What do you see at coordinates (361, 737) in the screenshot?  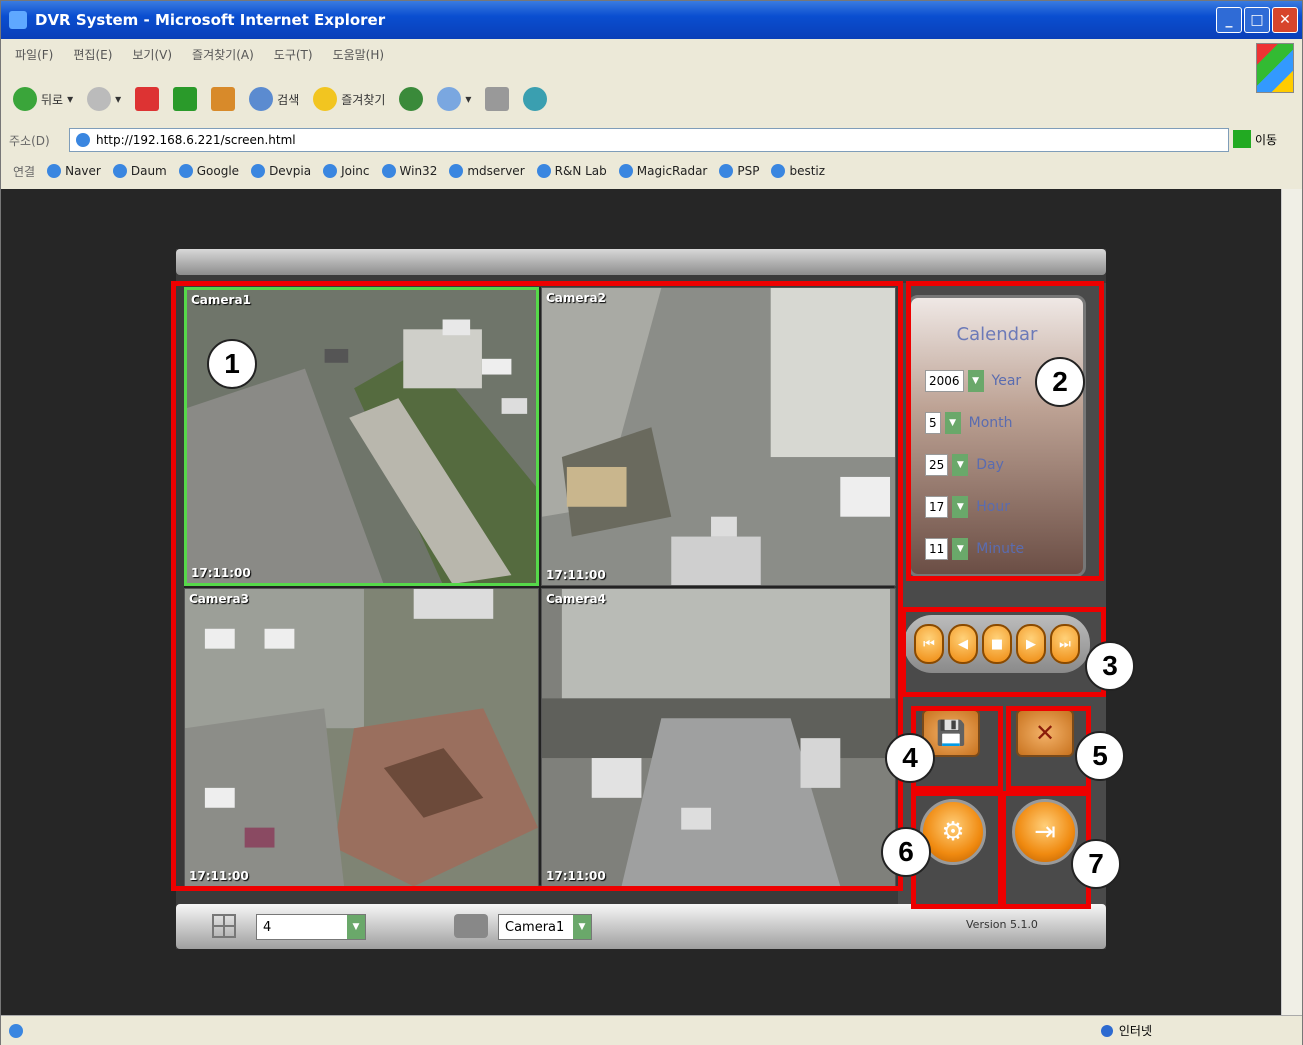 I see `camera-view-3: Camera3 17:11:00` at bounding box center [361, 737].